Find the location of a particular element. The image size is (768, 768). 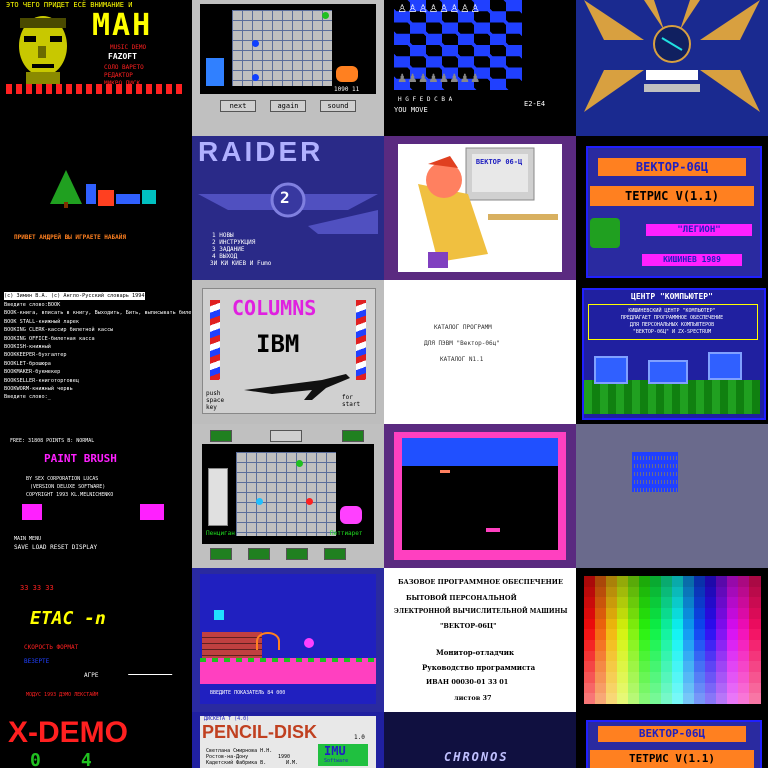

main-menu: MAIN MENU is located at coordinates (27, 539).